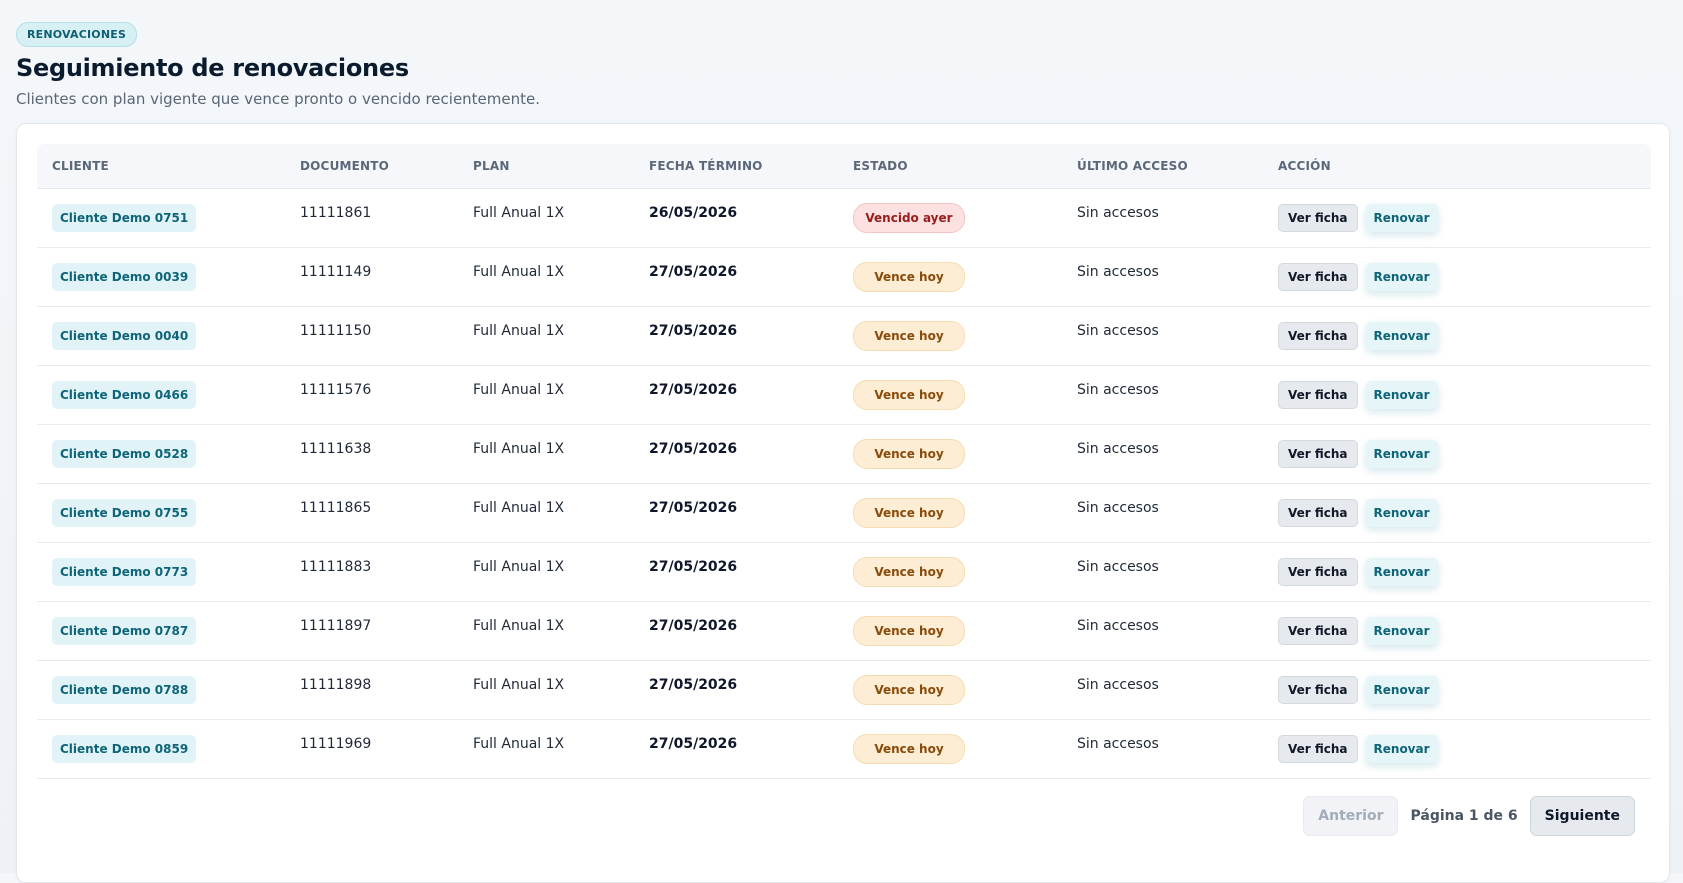 This screenshot has width=1683, height=883. I want to click on document-cell: 11111150, so click(336, 331).